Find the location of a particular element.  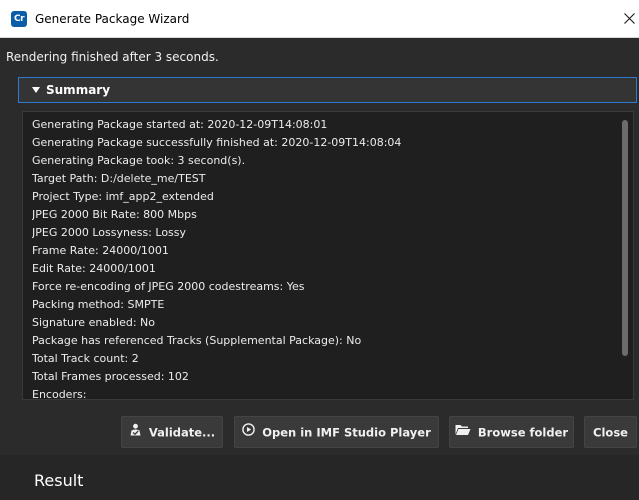

log-line: Signature enabled: No is located at coordinates (93, 322).